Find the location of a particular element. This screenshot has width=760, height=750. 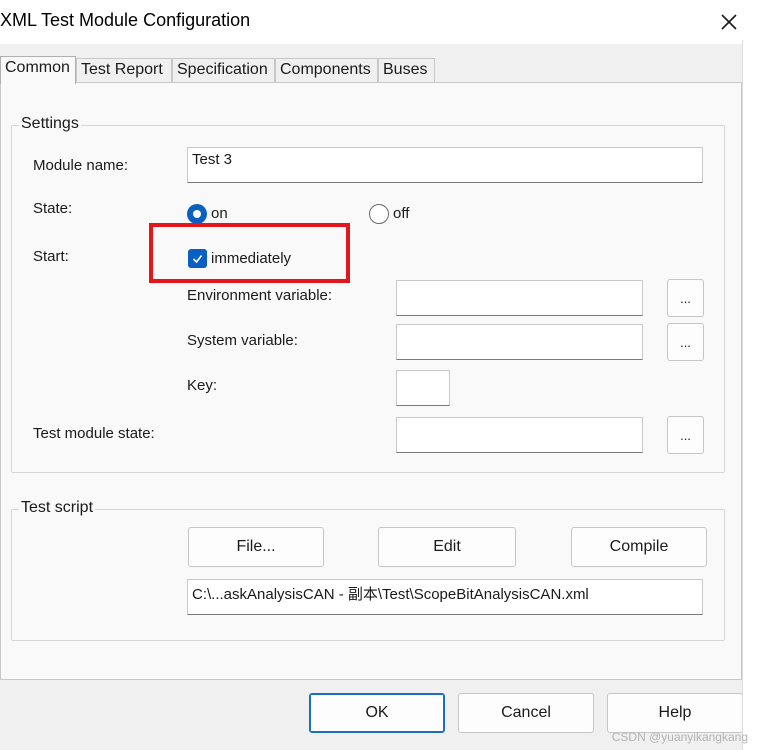

compile-button: Compile is located at coordinates (639, 547).